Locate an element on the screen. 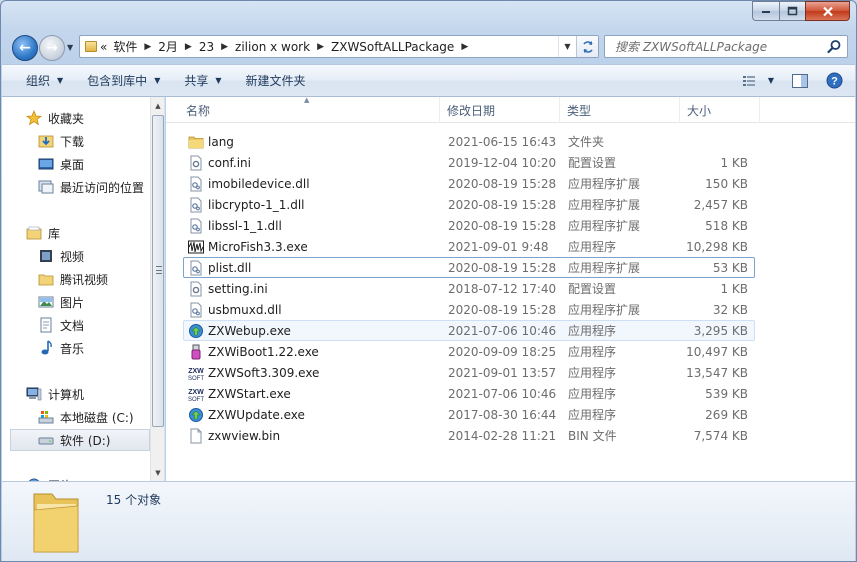 Image resolution: width=857 pixels, height=562 pixels. large-folder-icon is located at coordinates (56, 523).